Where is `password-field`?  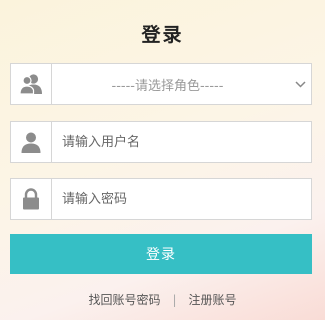
password-field is located at coordinates (161, 199).